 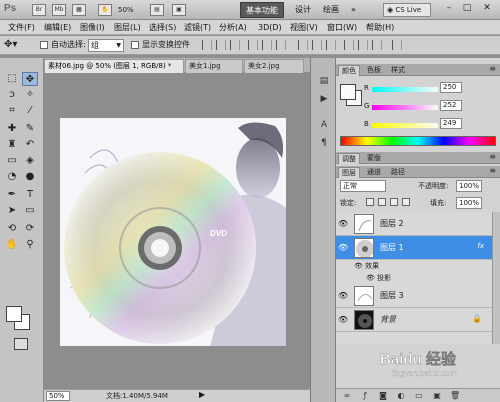 What do you see at coordinates (12, 229) in the screenshot?
I see `3d-rotate-tool-icon: ⟲` at bounding box center [12, 229].